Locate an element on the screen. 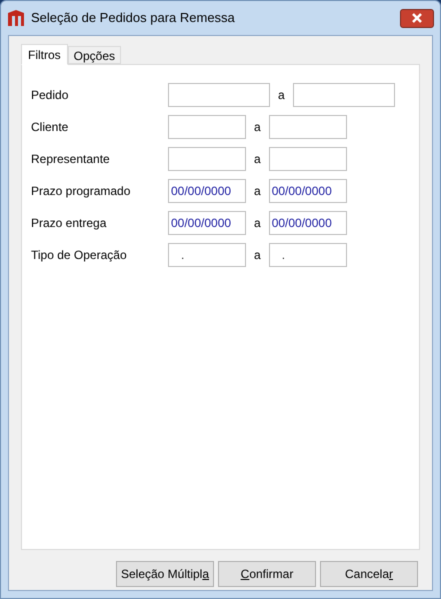 The width and height of the screenshot is (441, 599). window-title: Seleção de Pedidos para Remessa is located at coordinates (133, 18).